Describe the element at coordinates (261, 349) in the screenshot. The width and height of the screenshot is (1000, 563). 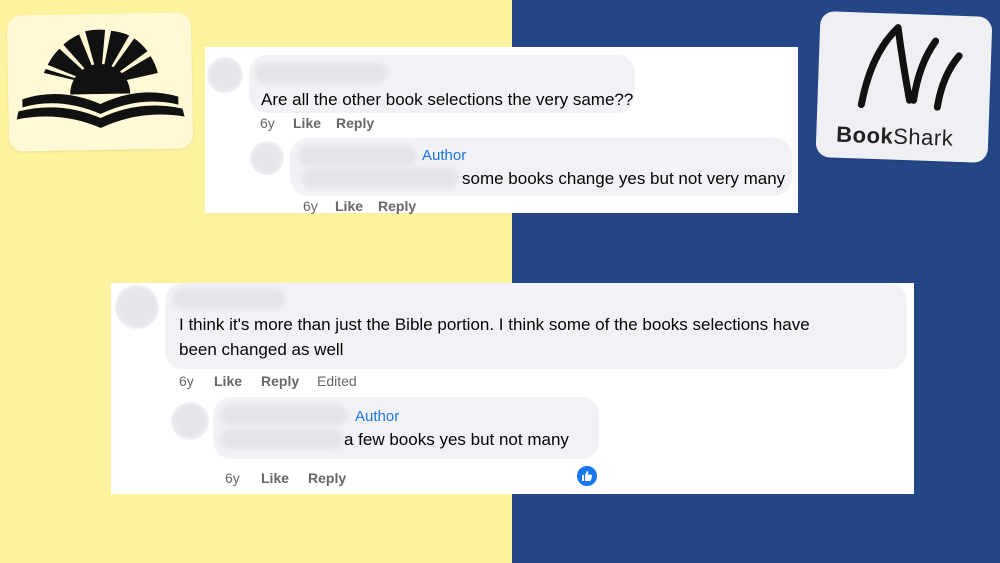
I see `comment-text-line2: been changed as well` at that location.